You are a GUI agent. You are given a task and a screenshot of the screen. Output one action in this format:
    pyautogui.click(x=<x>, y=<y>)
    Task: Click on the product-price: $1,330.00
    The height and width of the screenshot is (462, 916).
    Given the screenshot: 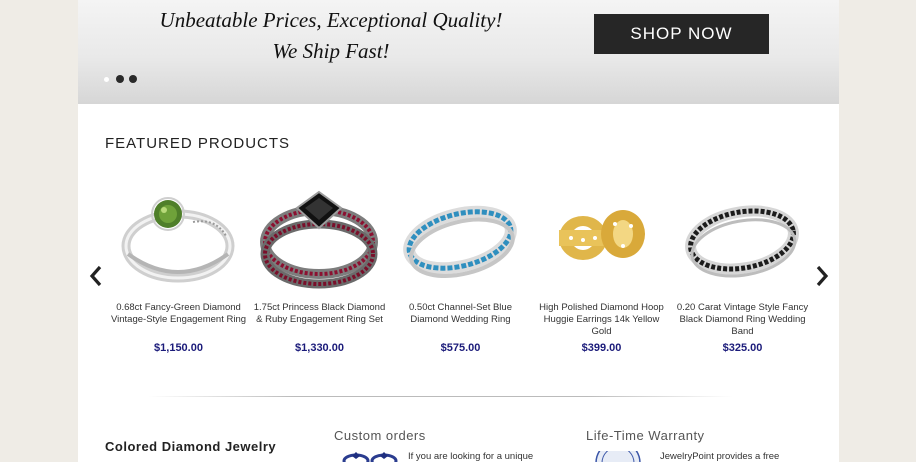 What is the action you would take?
    pyautogui.click(x=319, y=348)
    